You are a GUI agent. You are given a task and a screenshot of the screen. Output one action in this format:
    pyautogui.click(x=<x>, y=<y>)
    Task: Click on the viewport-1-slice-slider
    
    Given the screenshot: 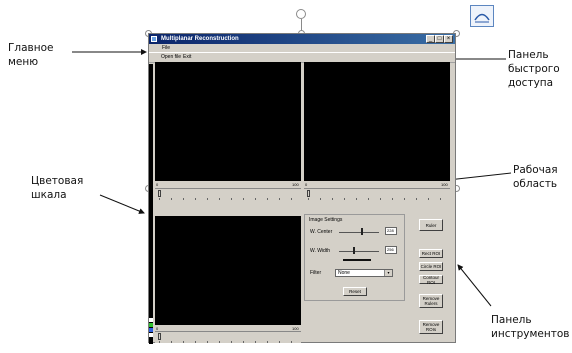 What is the action you would take?
    pyautogui.click(x=228, y=194)
    